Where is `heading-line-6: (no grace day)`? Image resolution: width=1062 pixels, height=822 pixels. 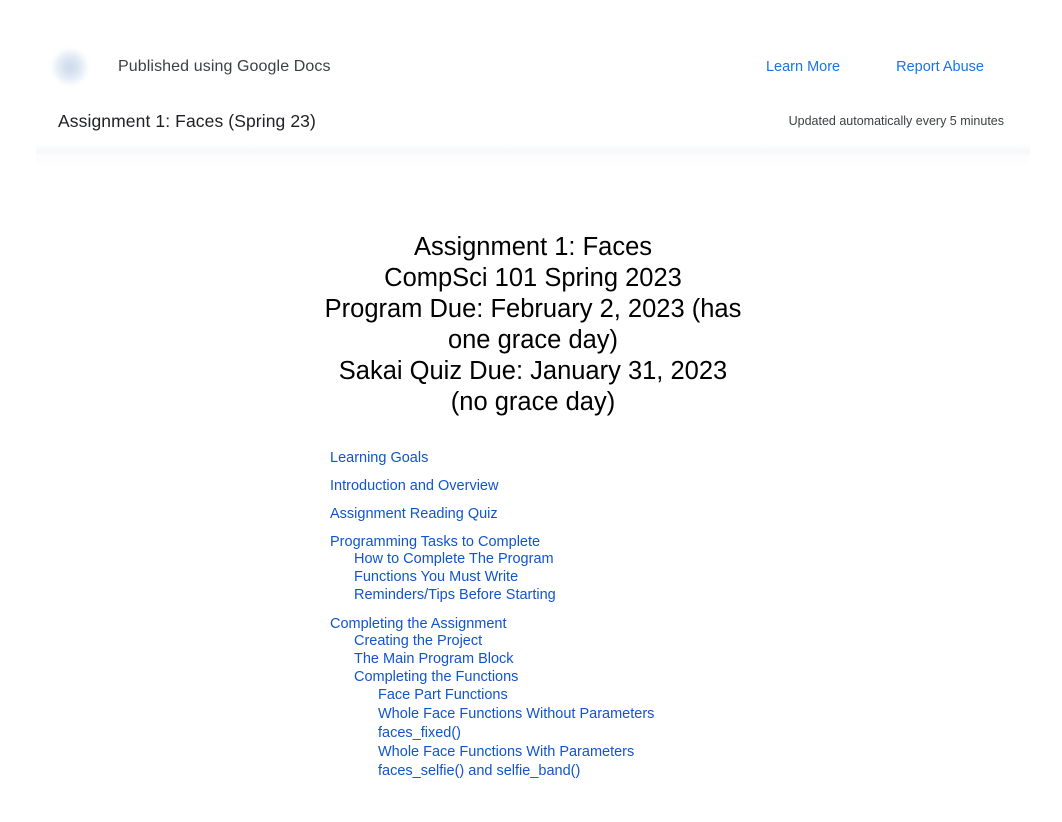
heading-line-6: (no grace day) is located at coordinates (533, 402).